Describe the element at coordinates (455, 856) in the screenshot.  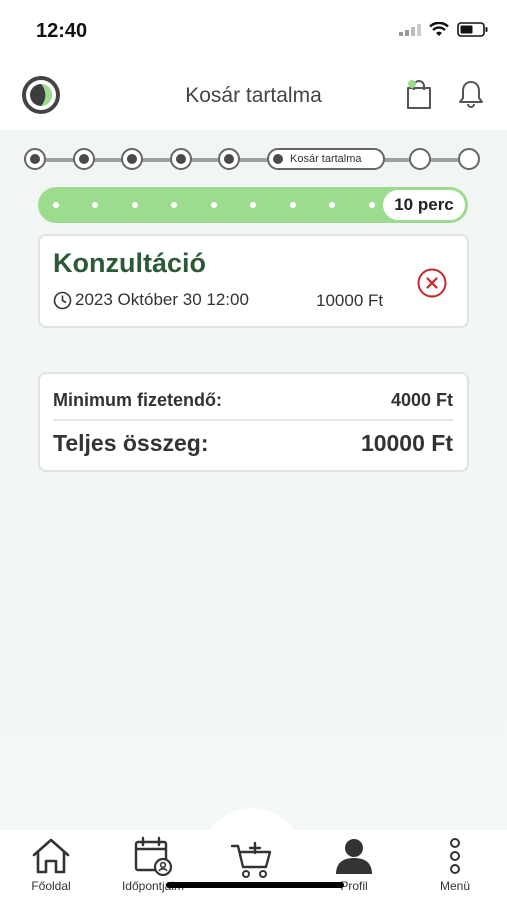
I see `more-vertical-icon` at that location.